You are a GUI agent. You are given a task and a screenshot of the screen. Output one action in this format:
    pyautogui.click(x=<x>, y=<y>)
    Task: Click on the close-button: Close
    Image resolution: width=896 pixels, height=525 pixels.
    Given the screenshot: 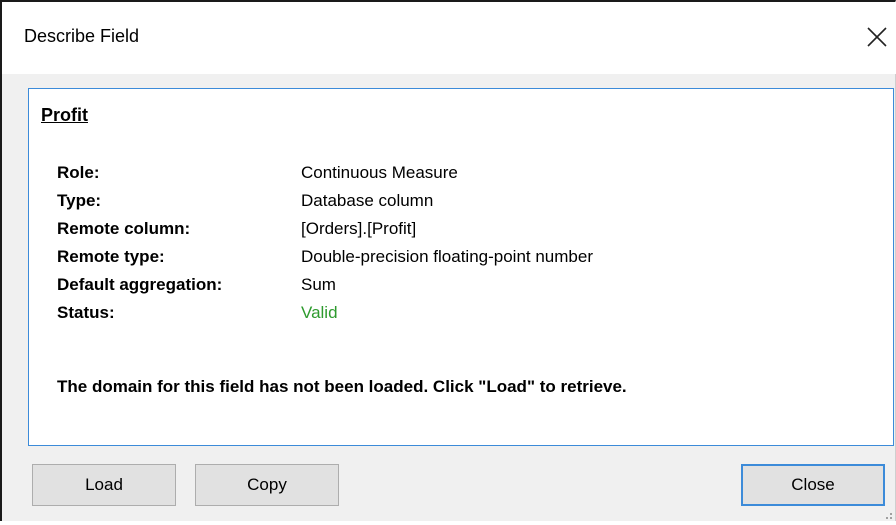 What is the action you would take?
    pyautogui.click(x=813, y=485)
    